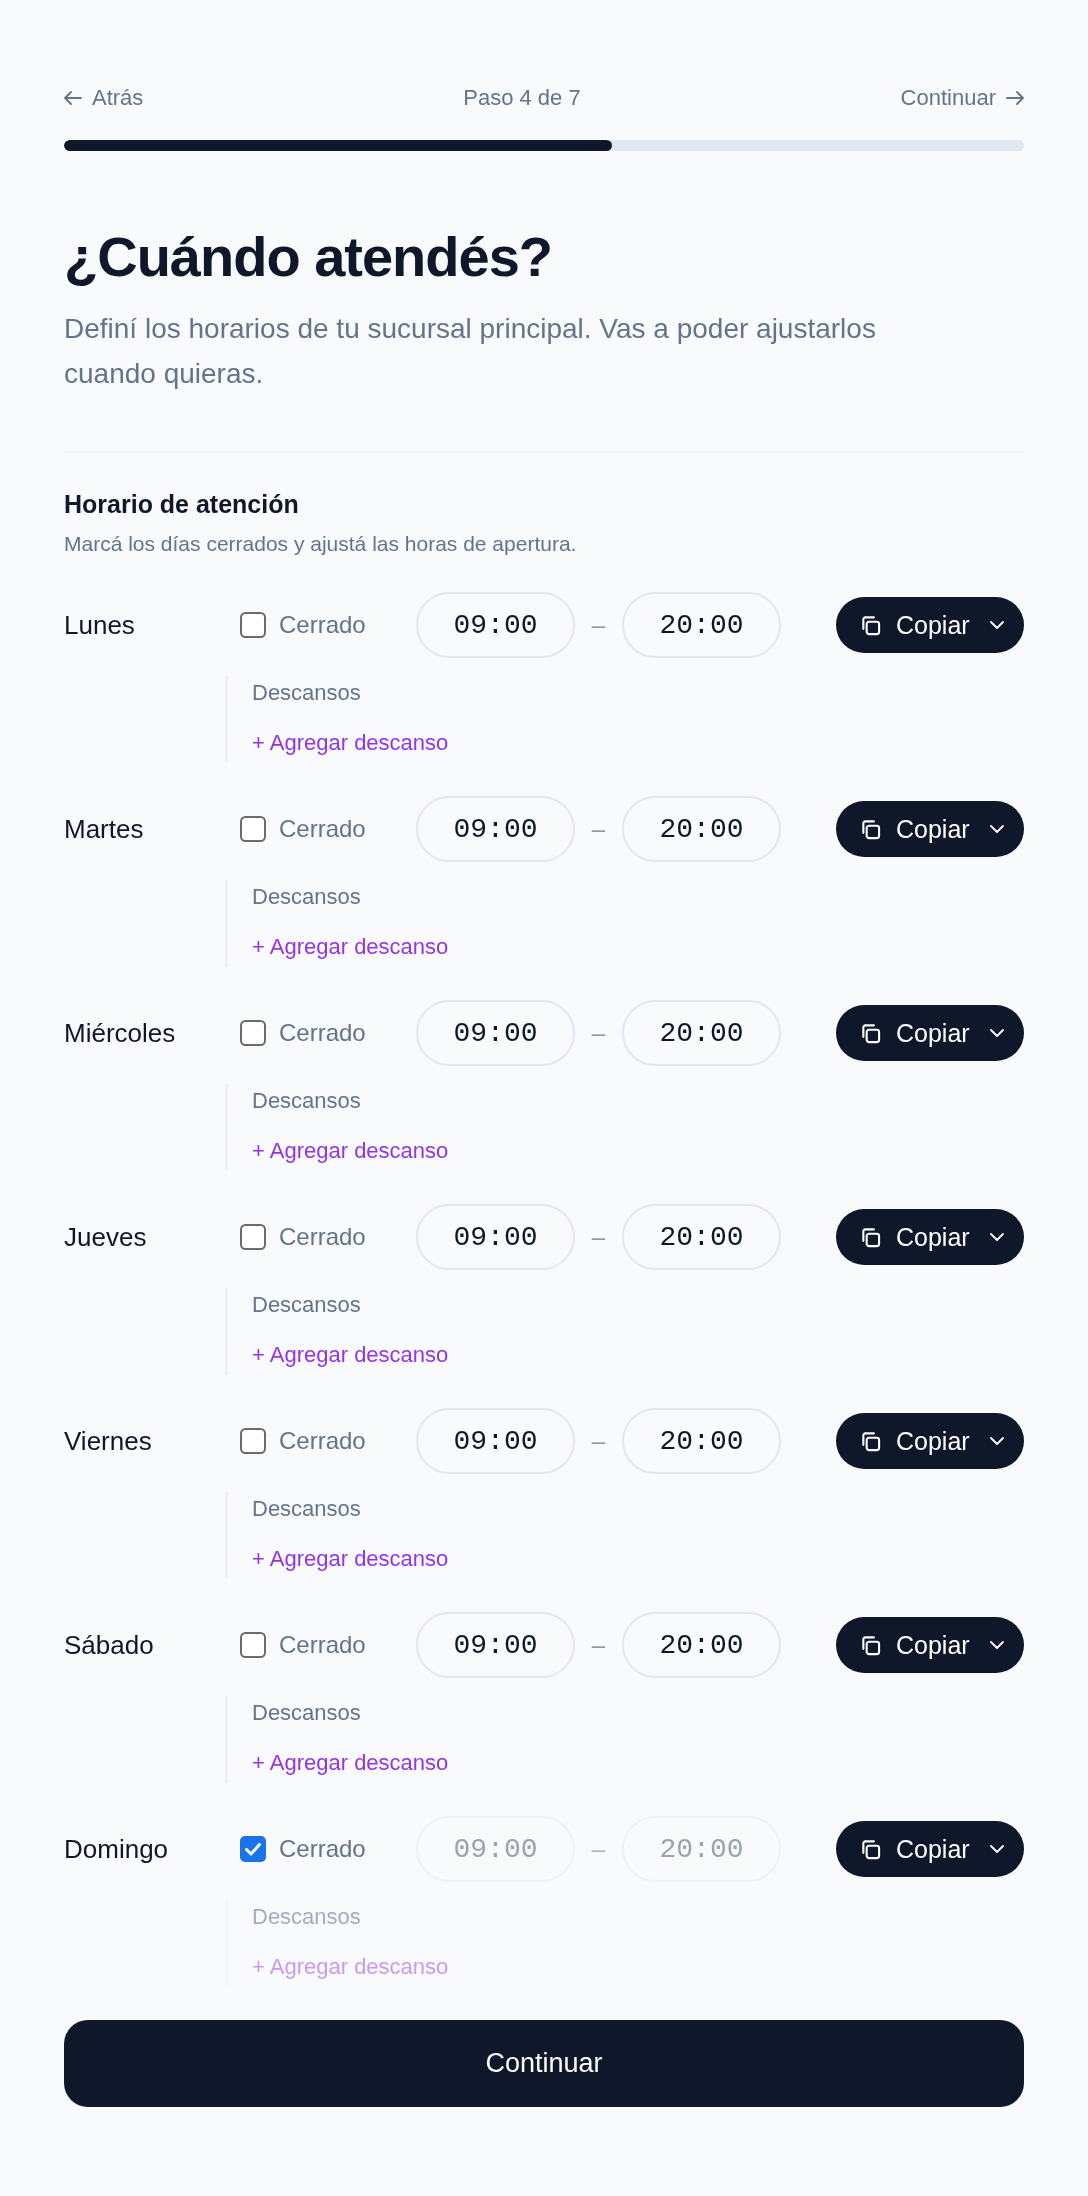  What do you see at coordinates (308, 257) in the screenshot?
I see `page-title: ¿Cuándo atendés?` at bounding box center [308, 257].